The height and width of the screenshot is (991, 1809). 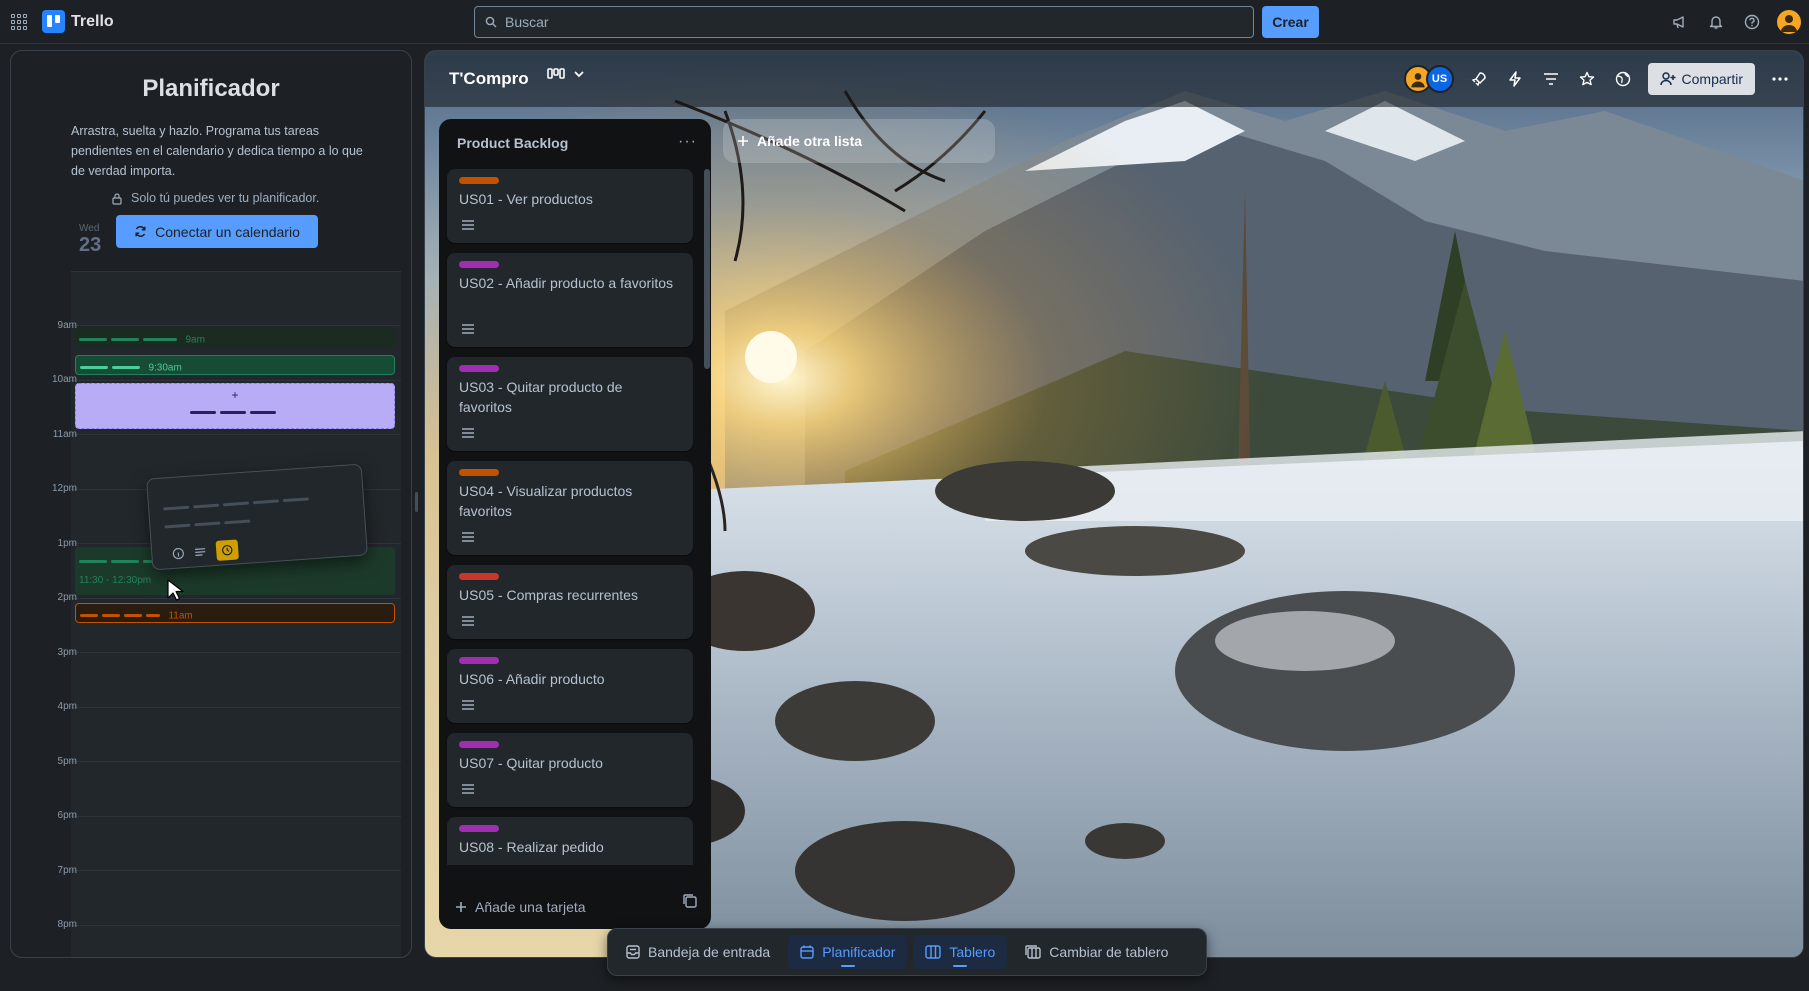 What do you see at coordinates (972, 952) in the screenshot?
I see `switcher-board-label: Tablero` at bounding box center [972, 952].